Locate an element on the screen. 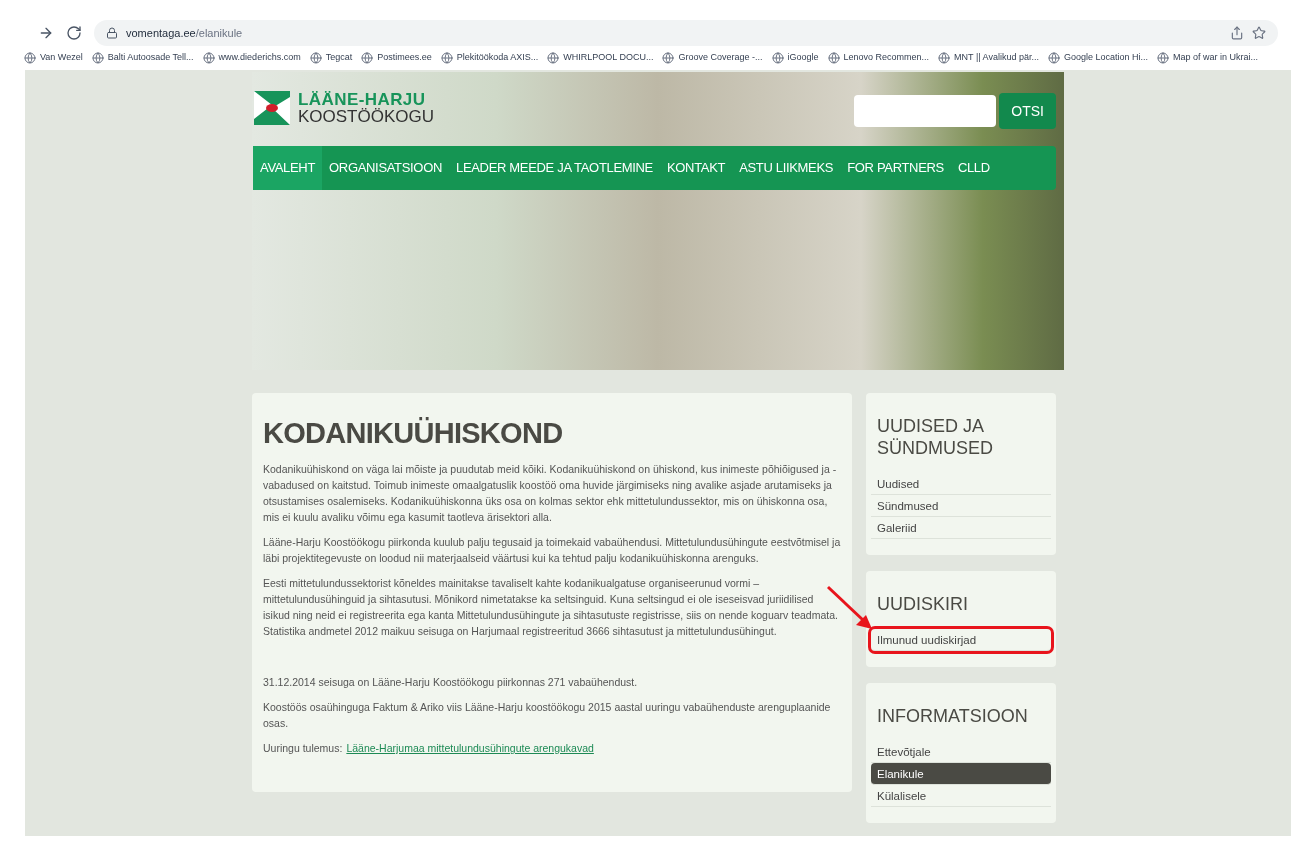  result-label: Uuringu tulemus: is located at coordinates (303, 748).